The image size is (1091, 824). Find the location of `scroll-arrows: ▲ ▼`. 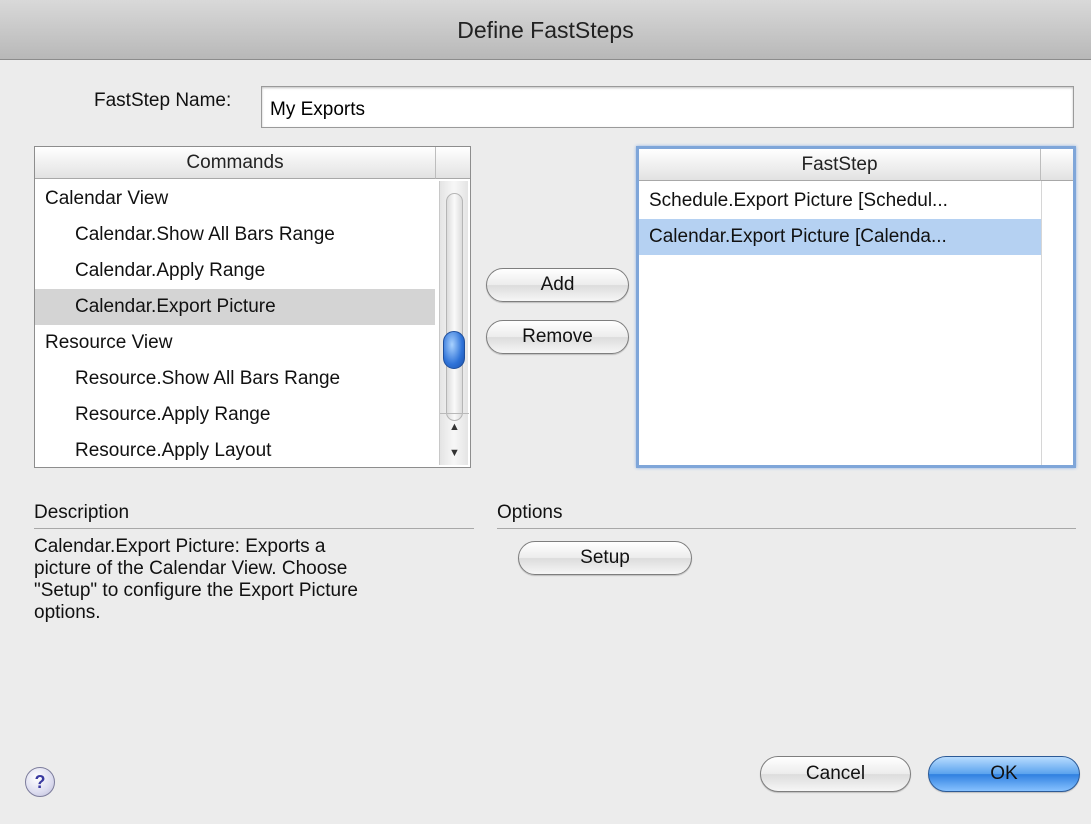

scroll-arrows: ▲ ▼ is located at coordinates (454, 439).